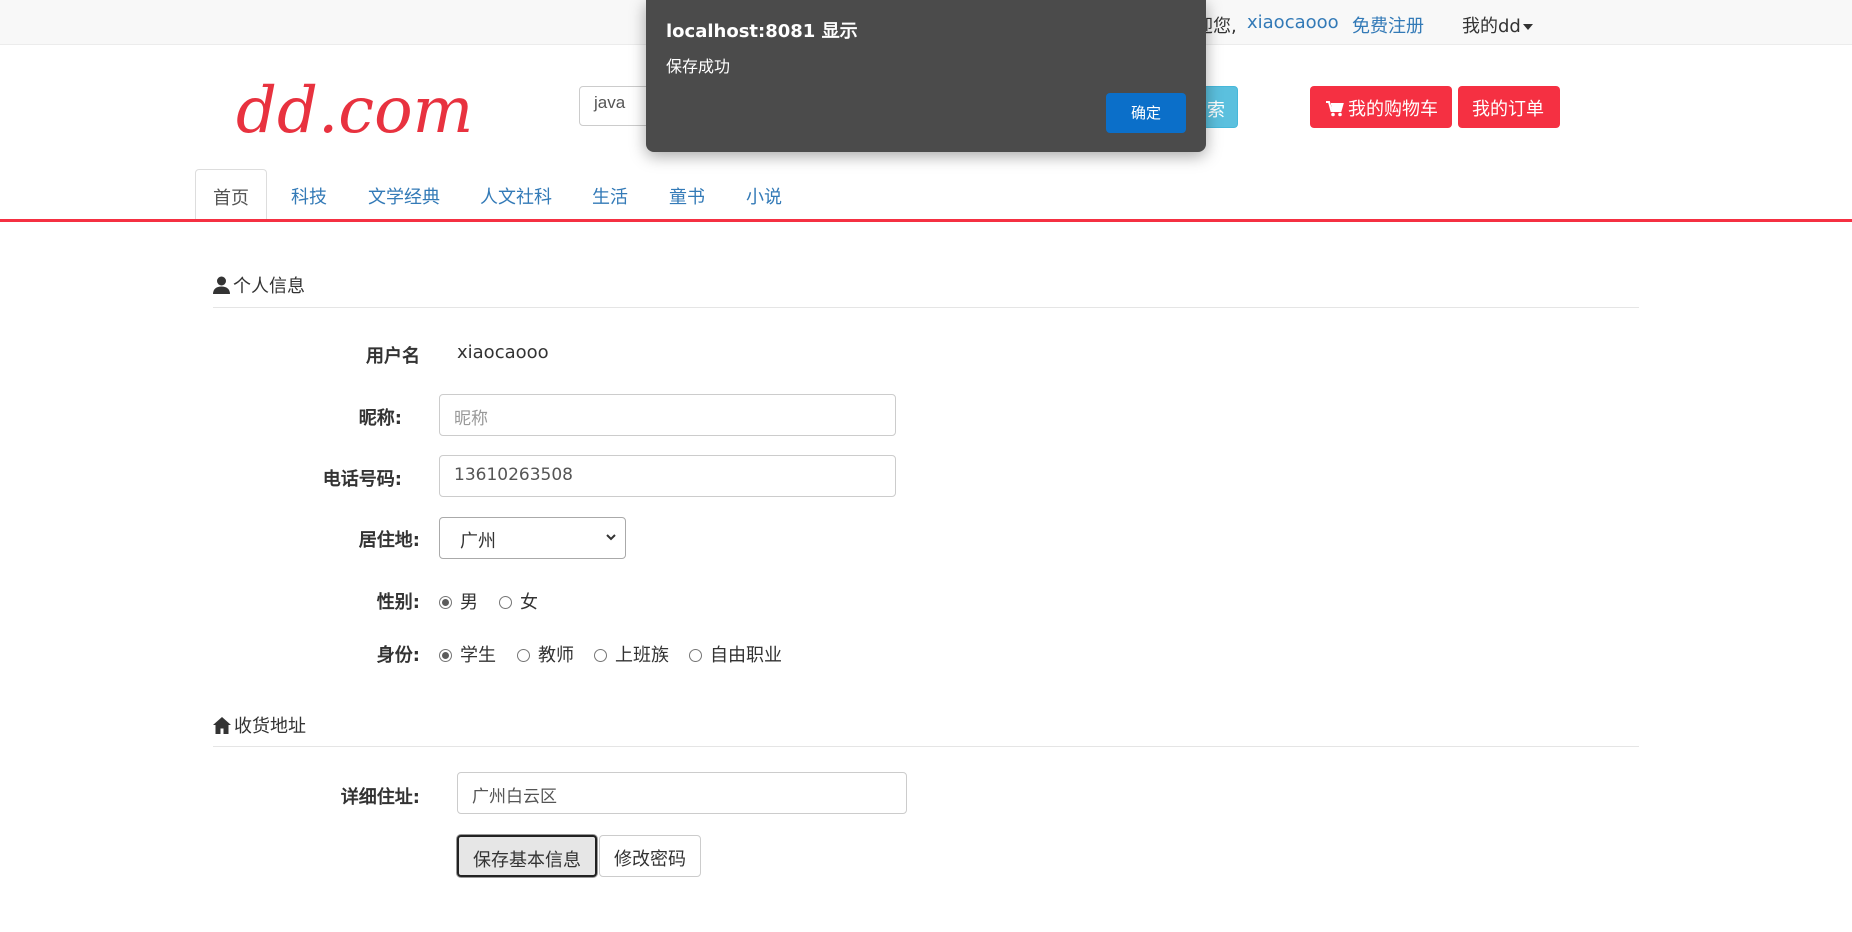  Describe the element at coordinates (611, 537) in the screenshot. I see `chevron-down-icon` at that location.